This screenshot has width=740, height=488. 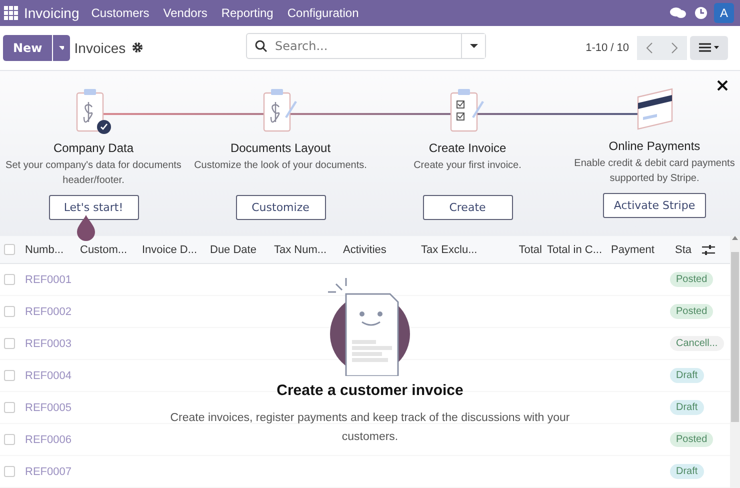 I want to click on select-all-checkbox, so click(x=9, y=249).